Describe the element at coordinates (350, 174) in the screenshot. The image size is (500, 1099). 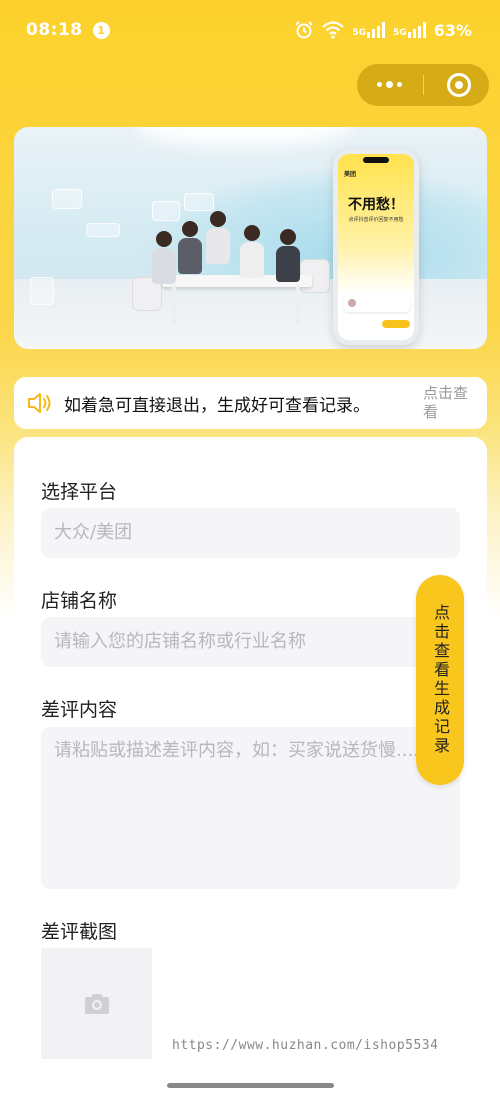
I see `phone-app-name: 美团` at that location.